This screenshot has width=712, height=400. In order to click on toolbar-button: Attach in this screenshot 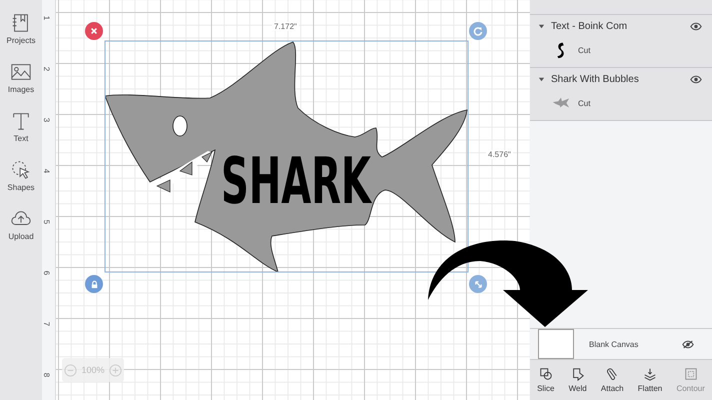, I will do `click(612, 380)`.